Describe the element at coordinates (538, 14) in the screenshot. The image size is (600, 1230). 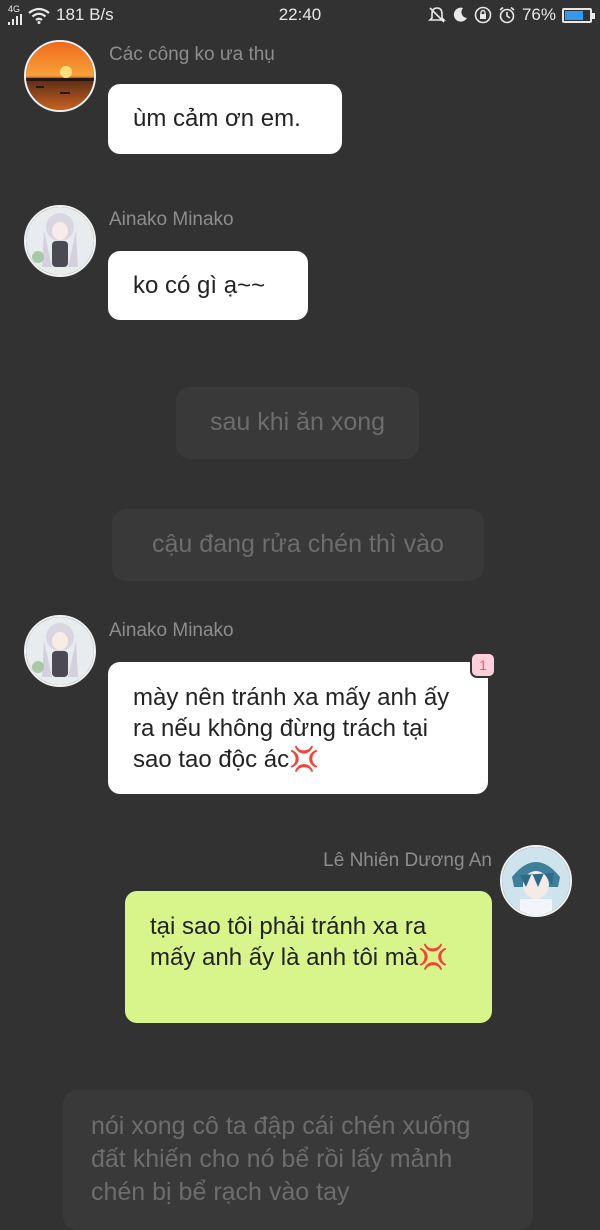
I see `battery-percent: 76%` at that location.